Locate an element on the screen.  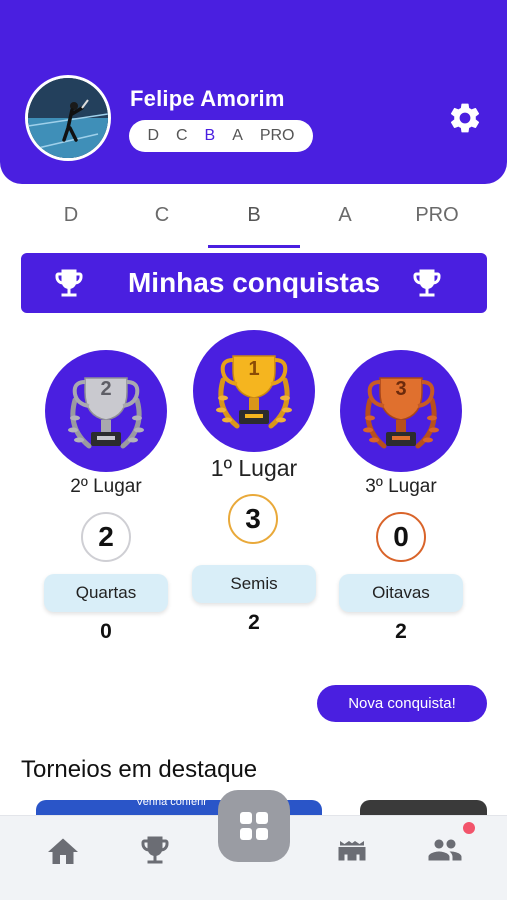
notification-dot is located at coordinates (469, 828).